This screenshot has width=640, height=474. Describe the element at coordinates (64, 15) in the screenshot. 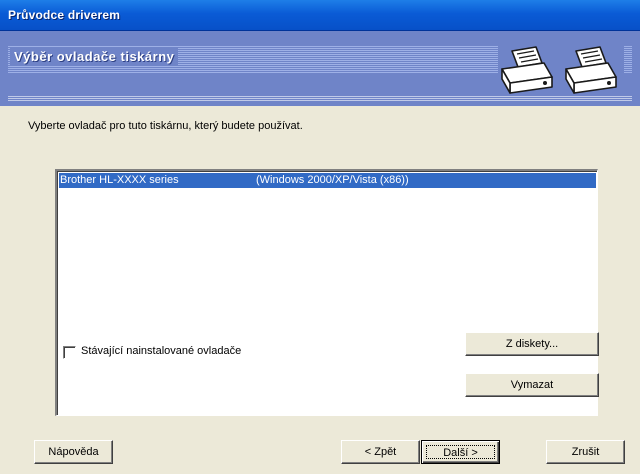

I see `window-title: Průvodce driverem` at that location.